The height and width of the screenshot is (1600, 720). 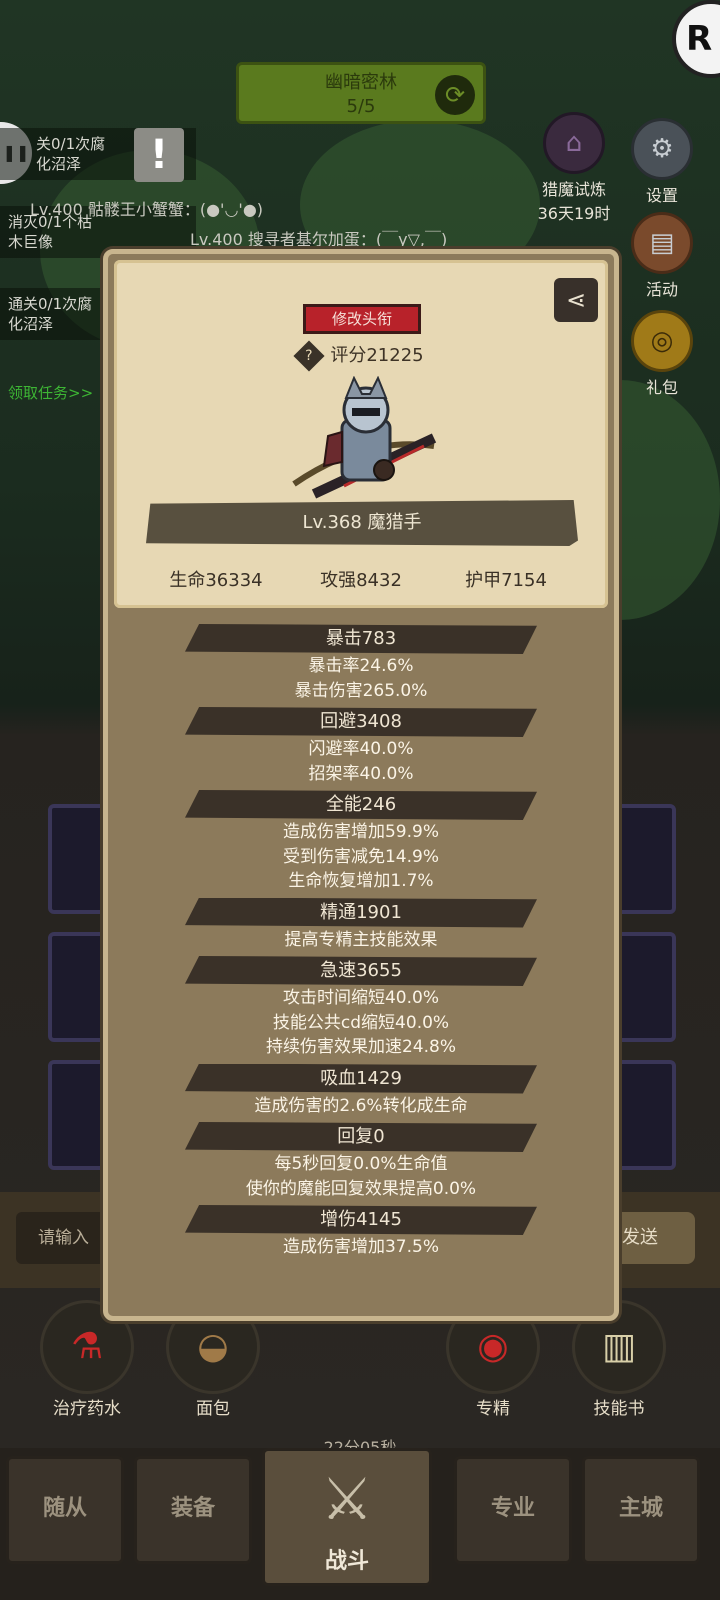 What do you see at coordinates (662, 243) in the screenshot?
I see `calendar-icon: ▤` at bounding box center [662, 243].